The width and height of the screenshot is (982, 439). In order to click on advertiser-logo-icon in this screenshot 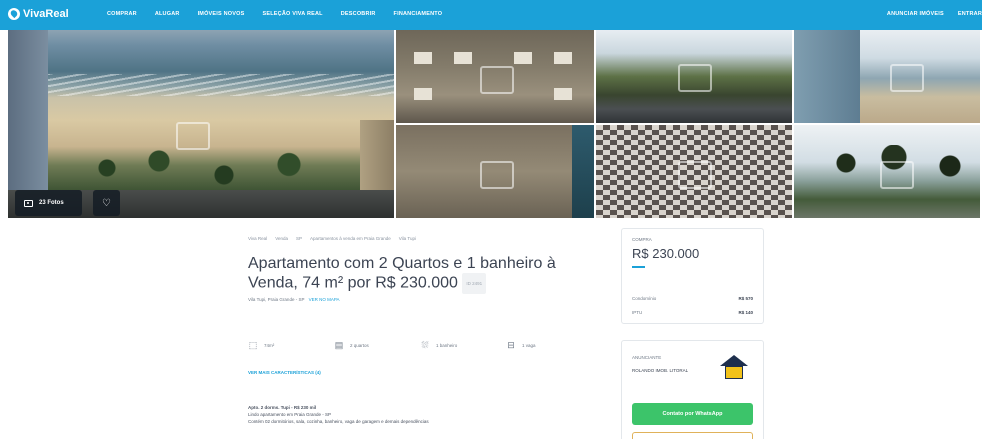, I will do `click(734, 367)`.